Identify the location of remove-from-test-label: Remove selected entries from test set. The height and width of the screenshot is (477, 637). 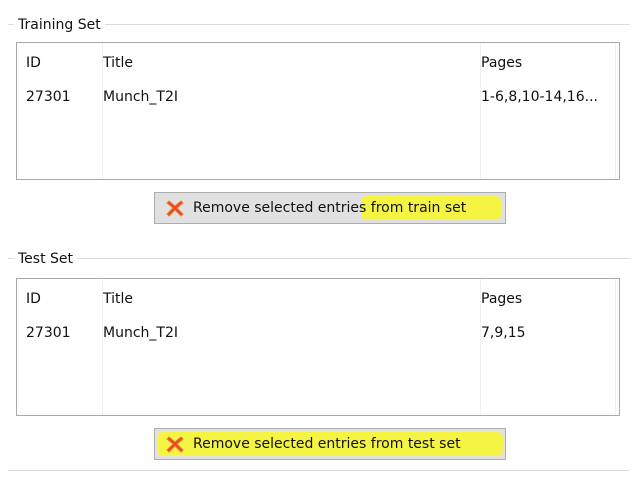
(327, 444).